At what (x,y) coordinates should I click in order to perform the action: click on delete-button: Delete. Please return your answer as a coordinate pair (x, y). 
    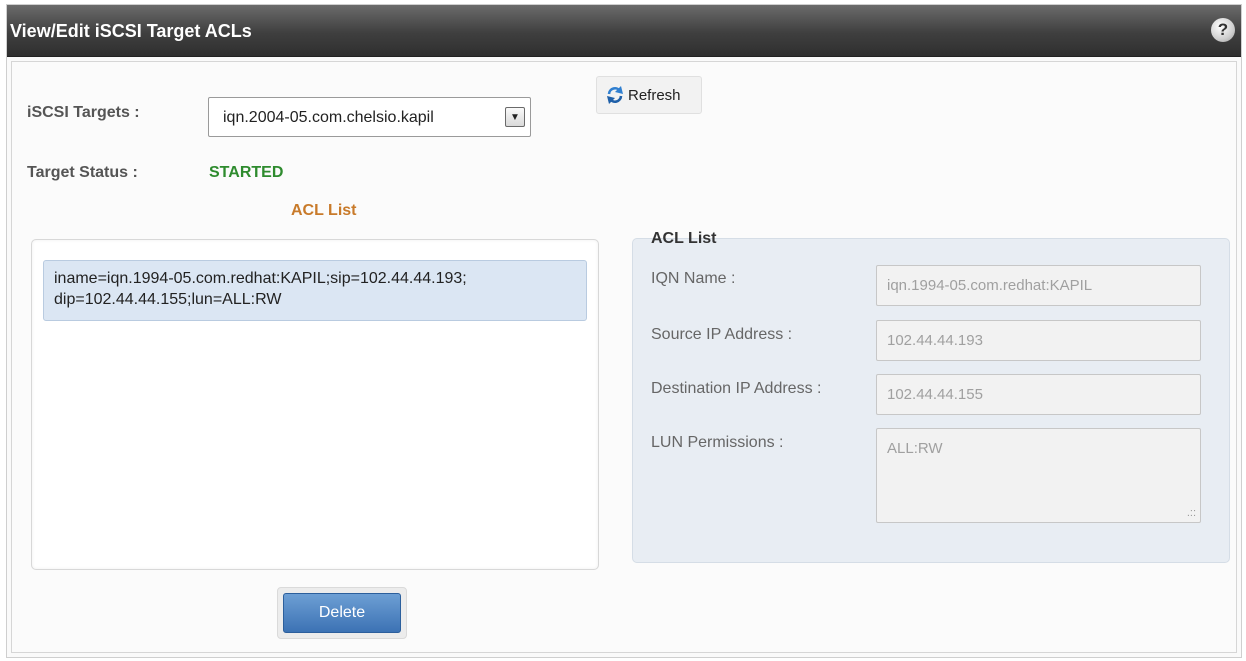
    Looking at the image, I should click on (342, 613).